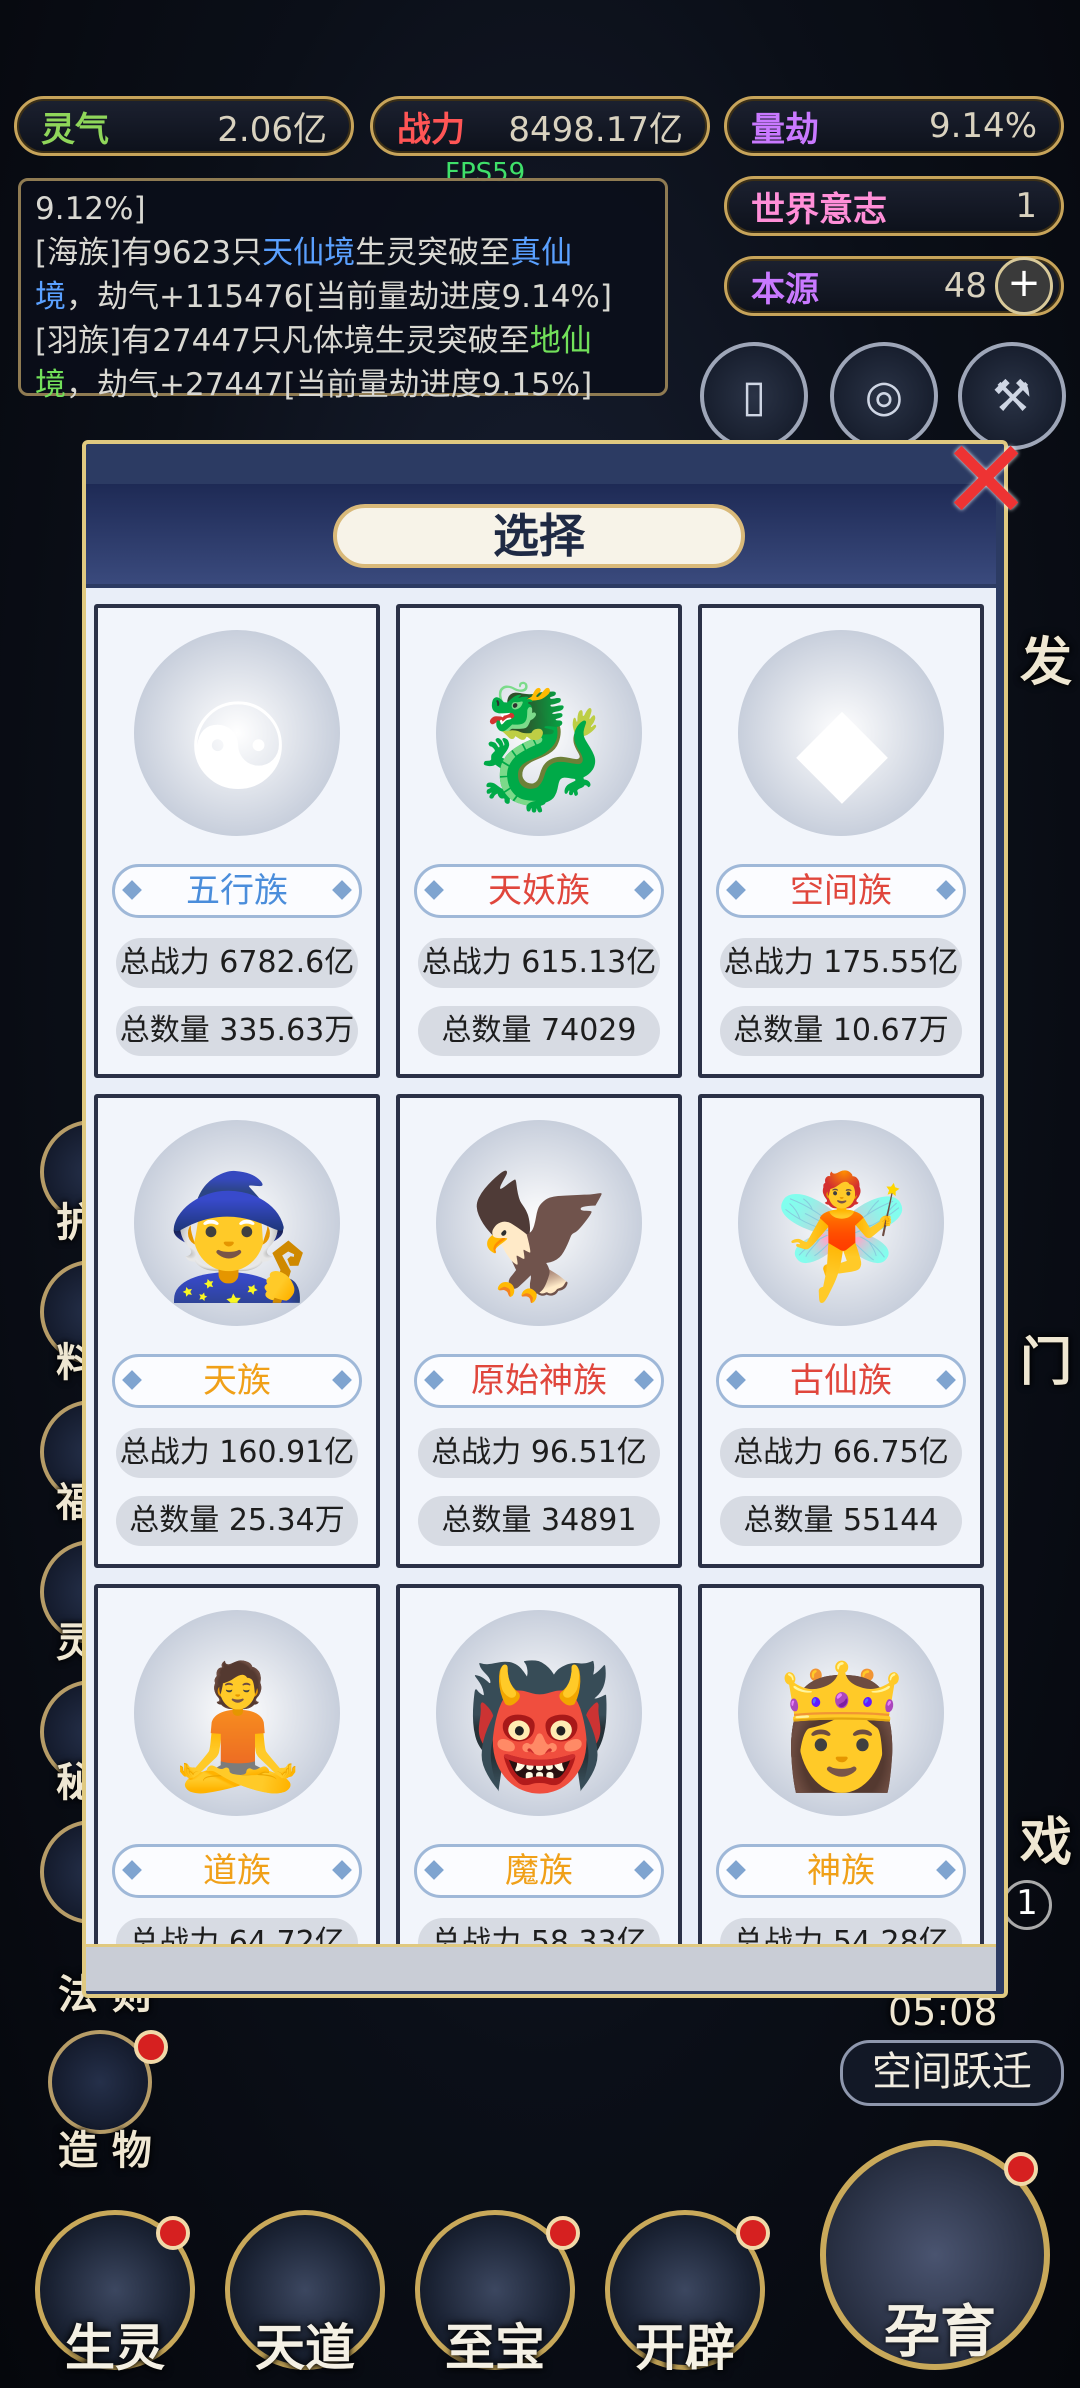  Describe the element at coordinates (323, 297) in the screenshot. I see `log-line: 境，劫气+115476[当前量劫进度9.14%]` at that location.